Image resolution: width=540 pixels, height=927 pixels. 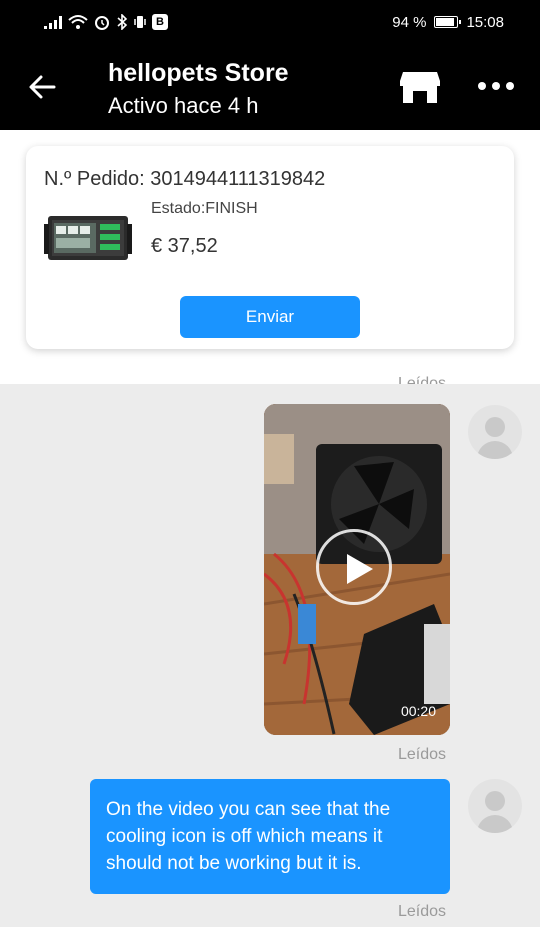 What do you see at coordinates (204, 208) in the screenshot?
I see `order-status: Estado:FINISH` at bounding box center [204, 208].